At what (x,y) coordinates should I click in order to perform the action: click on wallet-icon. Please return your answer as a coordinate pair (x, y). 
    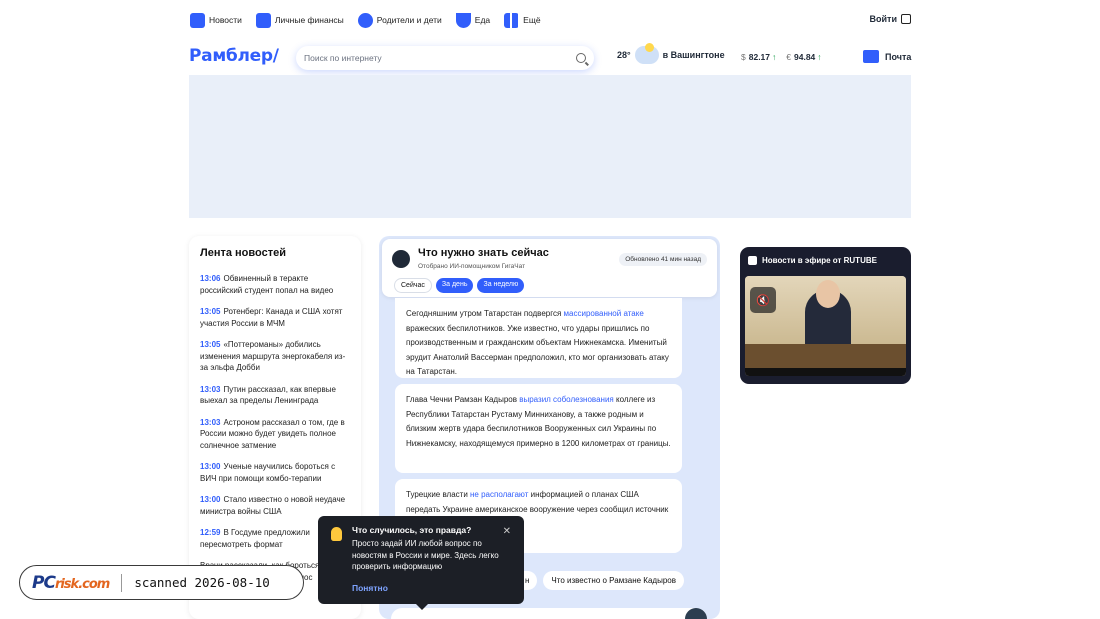
    Looking at the image, I should click on (263, 20).